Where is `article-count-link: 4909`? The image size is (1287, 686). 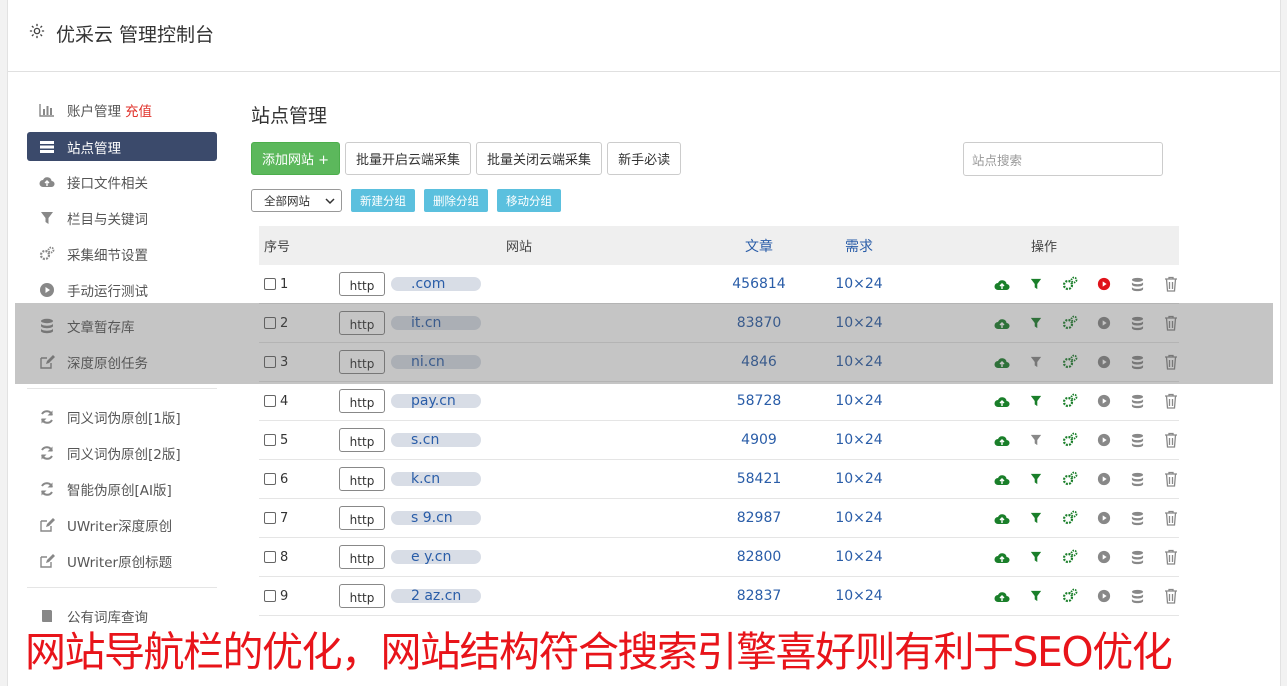 article-count-link: 4909 is located at coordinates (759, 440).